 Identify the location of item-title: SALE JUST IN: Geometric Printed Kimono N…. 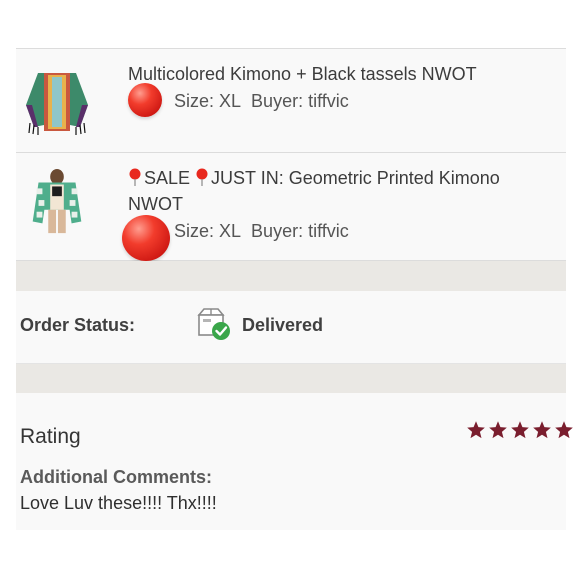
(341, 191).